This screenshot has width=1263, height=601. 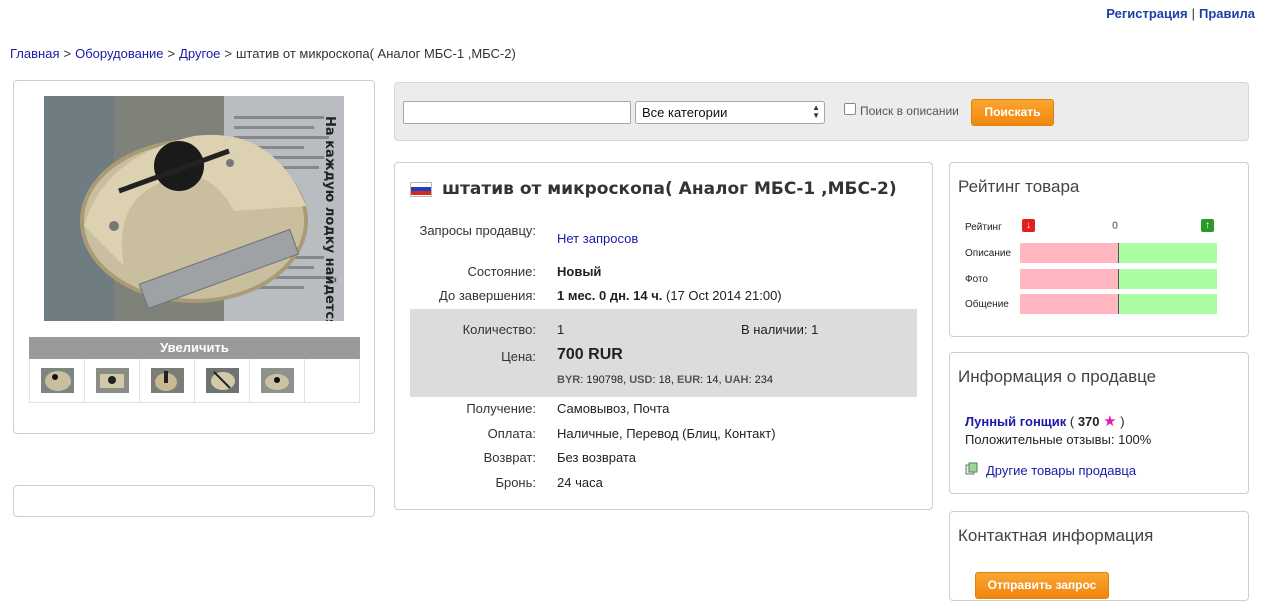 What do you see at coordinates (1012, 112) in the screenshot?
I see `search-button: Поискать` at bounding box center [1012, 112].